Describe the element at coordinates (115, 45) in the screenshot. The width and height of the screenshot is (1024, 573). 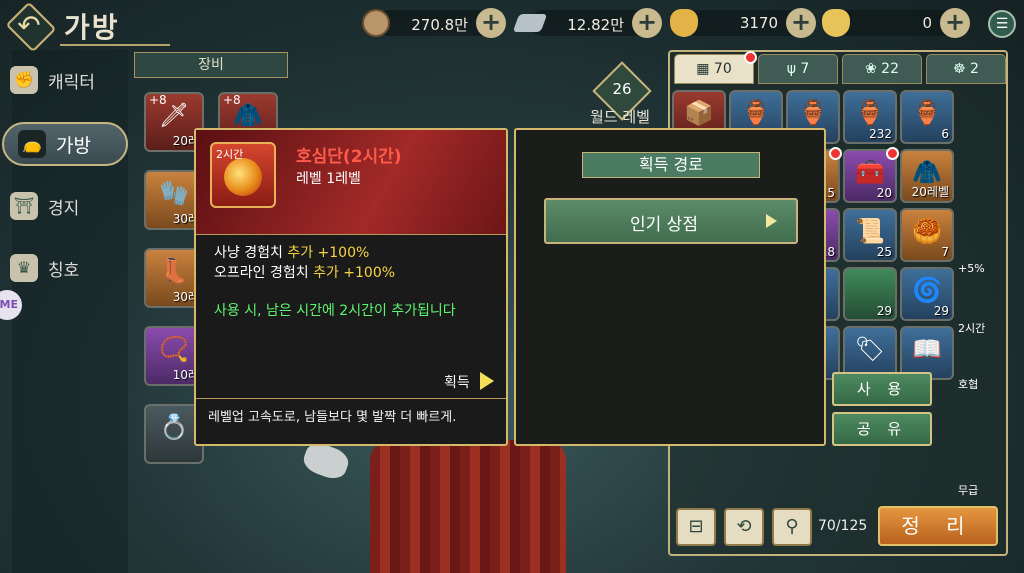
I see `title-underline` at that location.